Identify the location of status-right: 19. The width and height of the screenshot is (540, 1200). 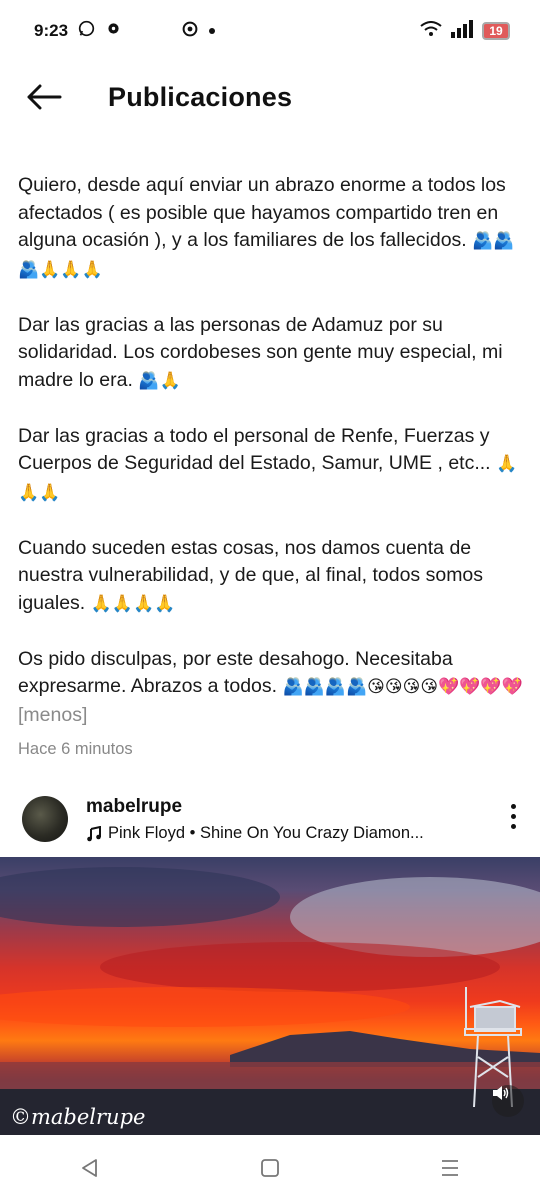
(465, 31).